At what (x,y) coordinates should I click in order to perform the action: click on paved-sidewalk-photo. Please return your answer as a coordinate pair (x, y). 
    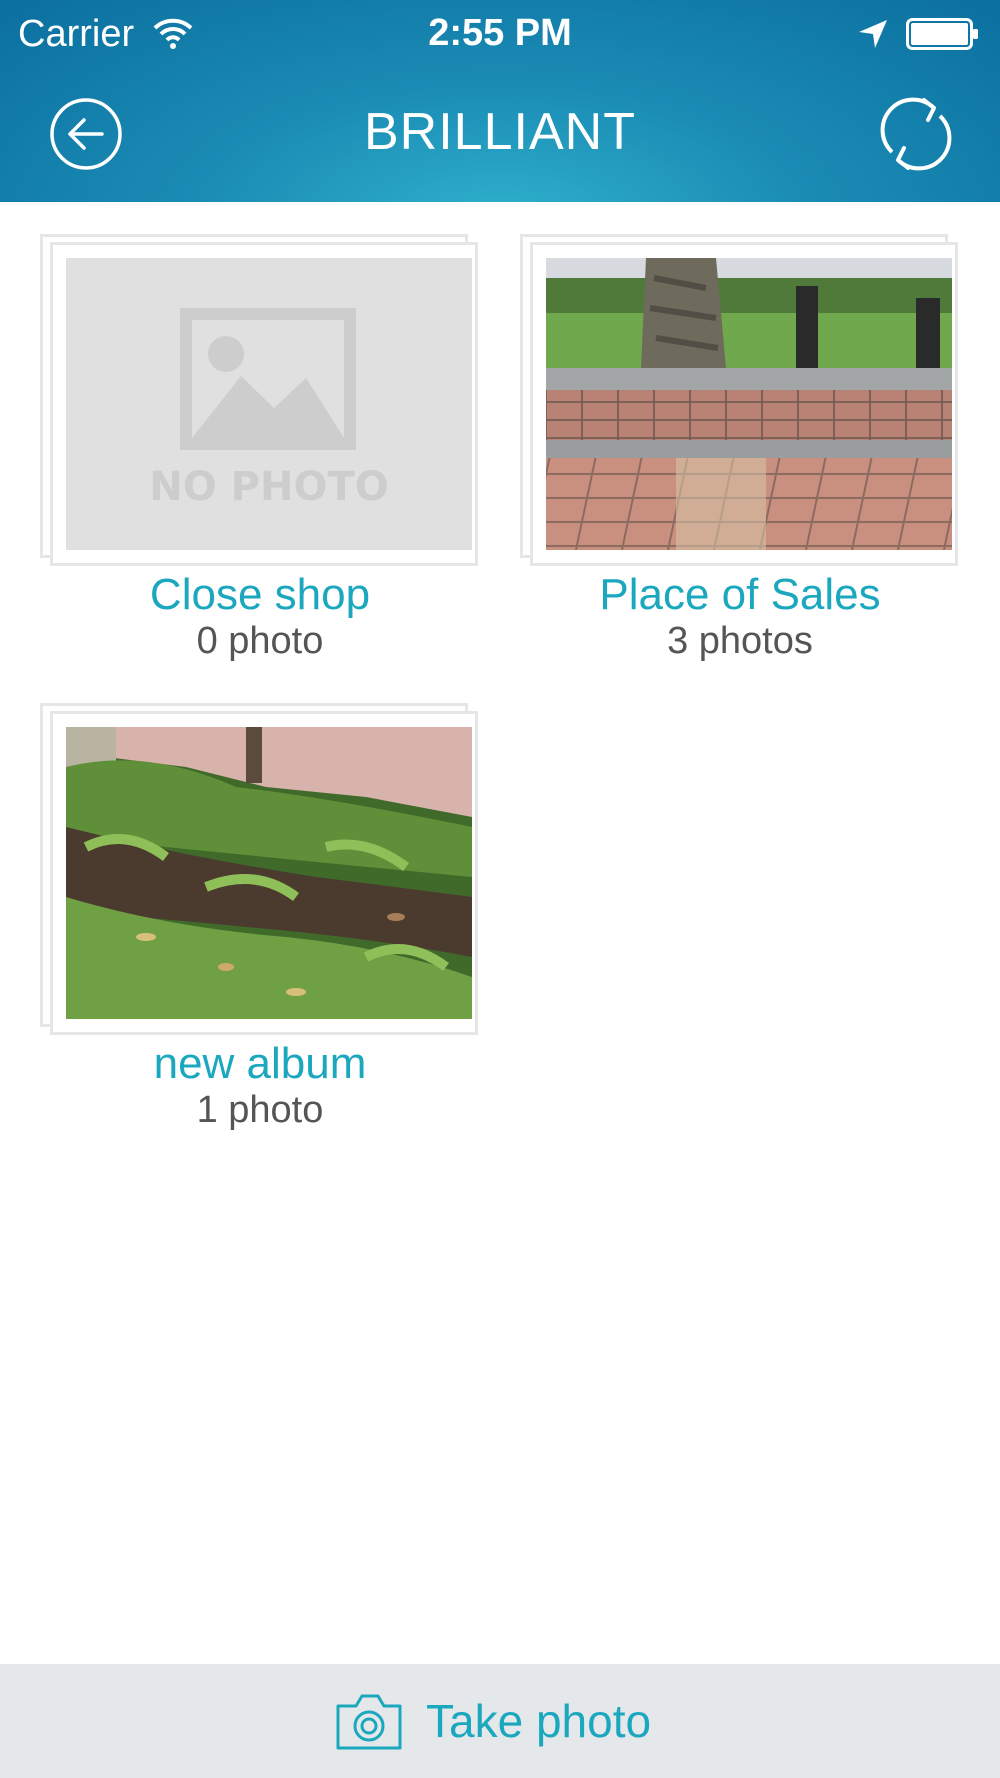
    Looking at the image, I should click on (749, 404).